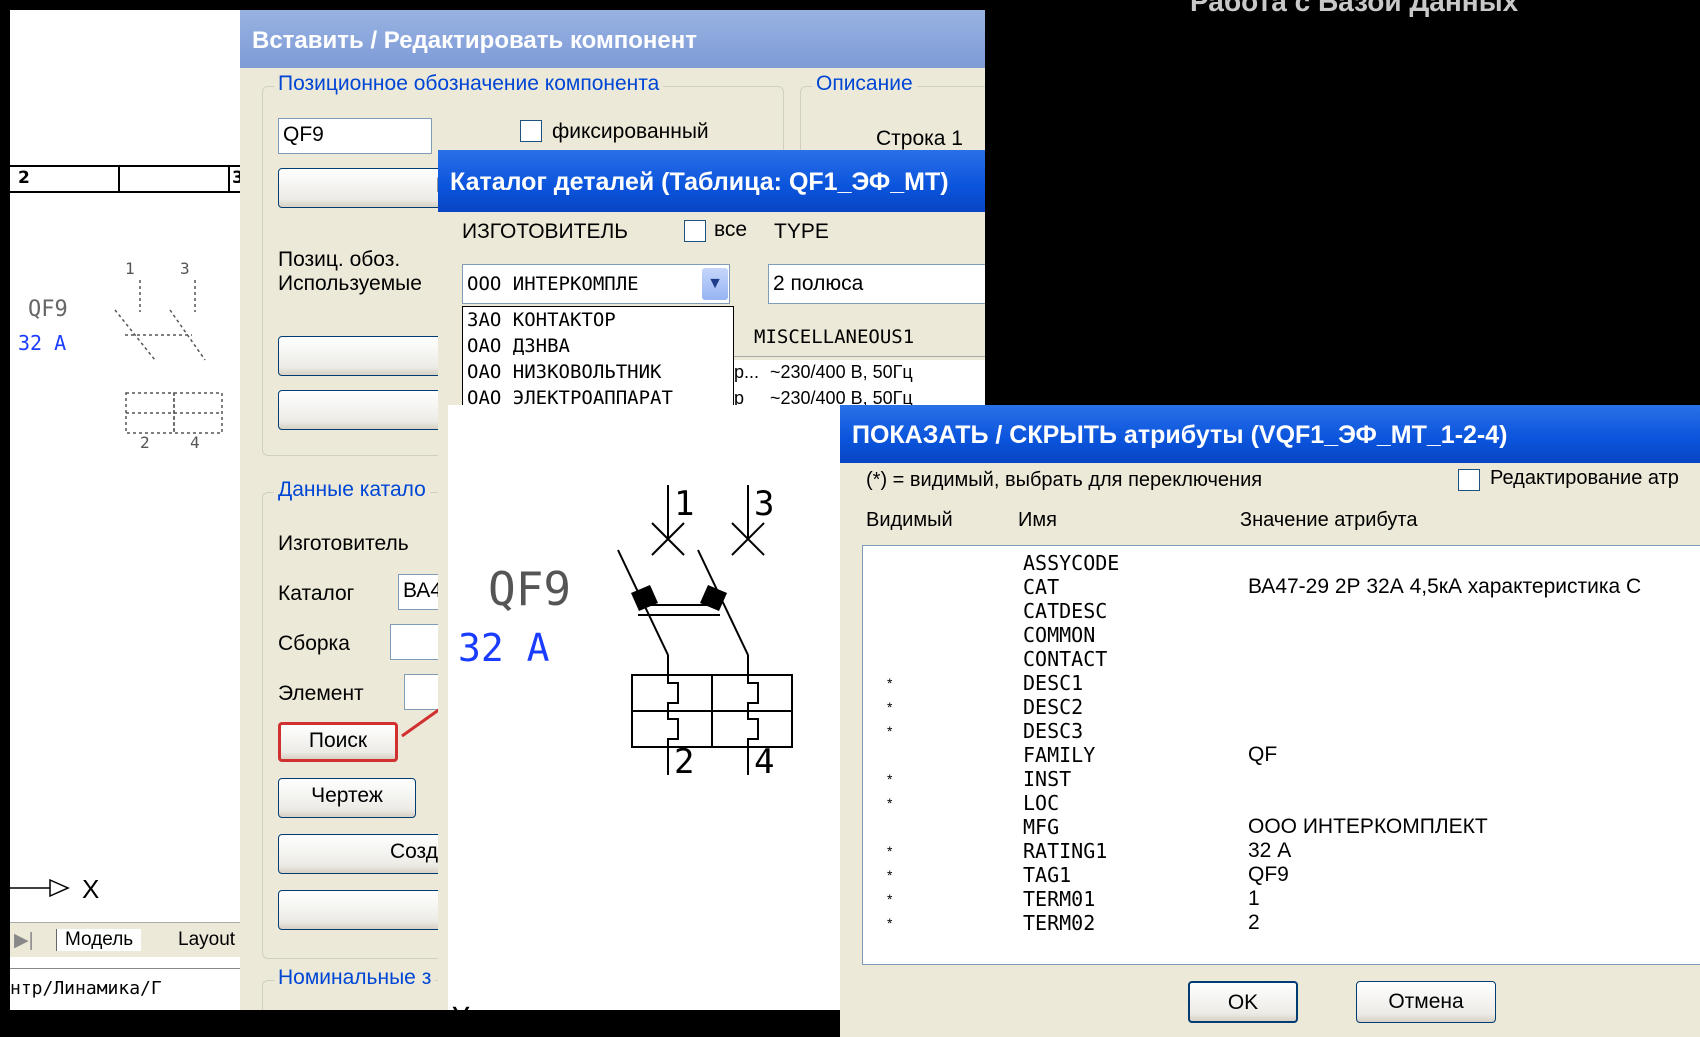 Image resolution: width=1700 pixels, height=1037 pixels. Describe the element at coordinates (1064, 480) in the screenshot. I see `visibility-hint: (*) = видимый, выбрать для переключения` at that location.